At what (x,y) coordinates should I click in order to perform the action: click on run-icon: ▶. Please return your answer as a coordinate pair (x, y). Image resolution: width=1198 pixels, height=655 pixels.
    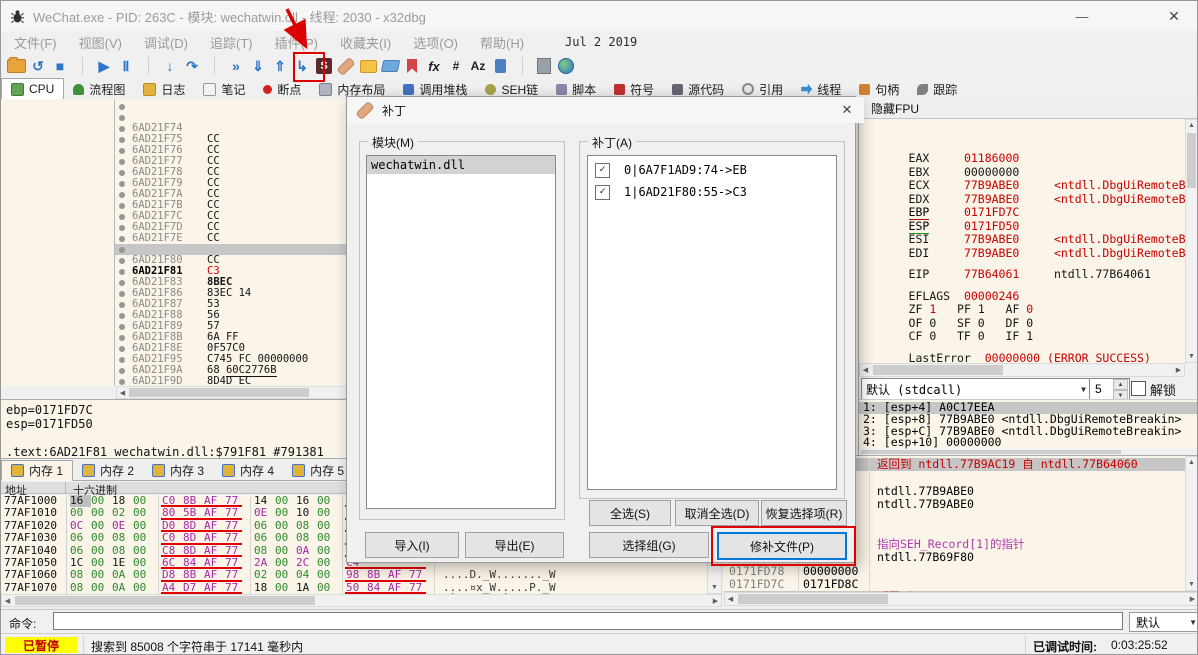
    Looking at the image, I should click on (104, 66).